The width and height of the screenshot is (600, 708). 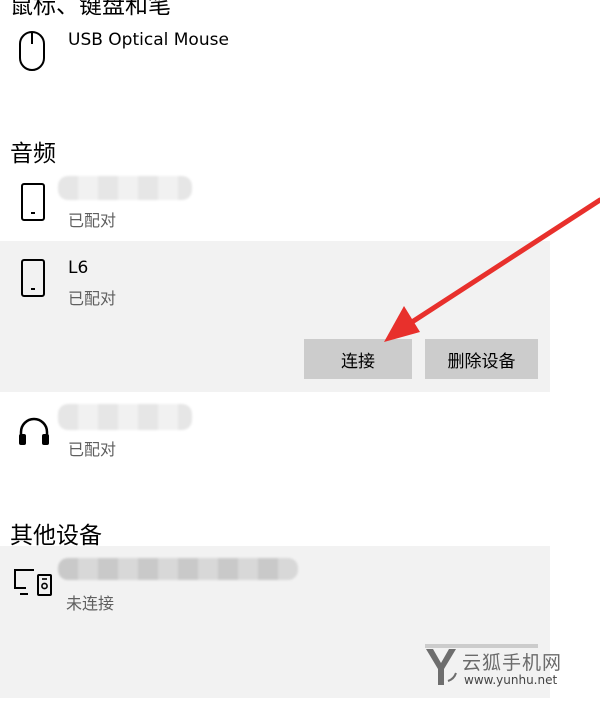 I want to click on section-title-mouse-keyboard-pen: 鼠标、键盘和笔, so click(x=90, y=9).